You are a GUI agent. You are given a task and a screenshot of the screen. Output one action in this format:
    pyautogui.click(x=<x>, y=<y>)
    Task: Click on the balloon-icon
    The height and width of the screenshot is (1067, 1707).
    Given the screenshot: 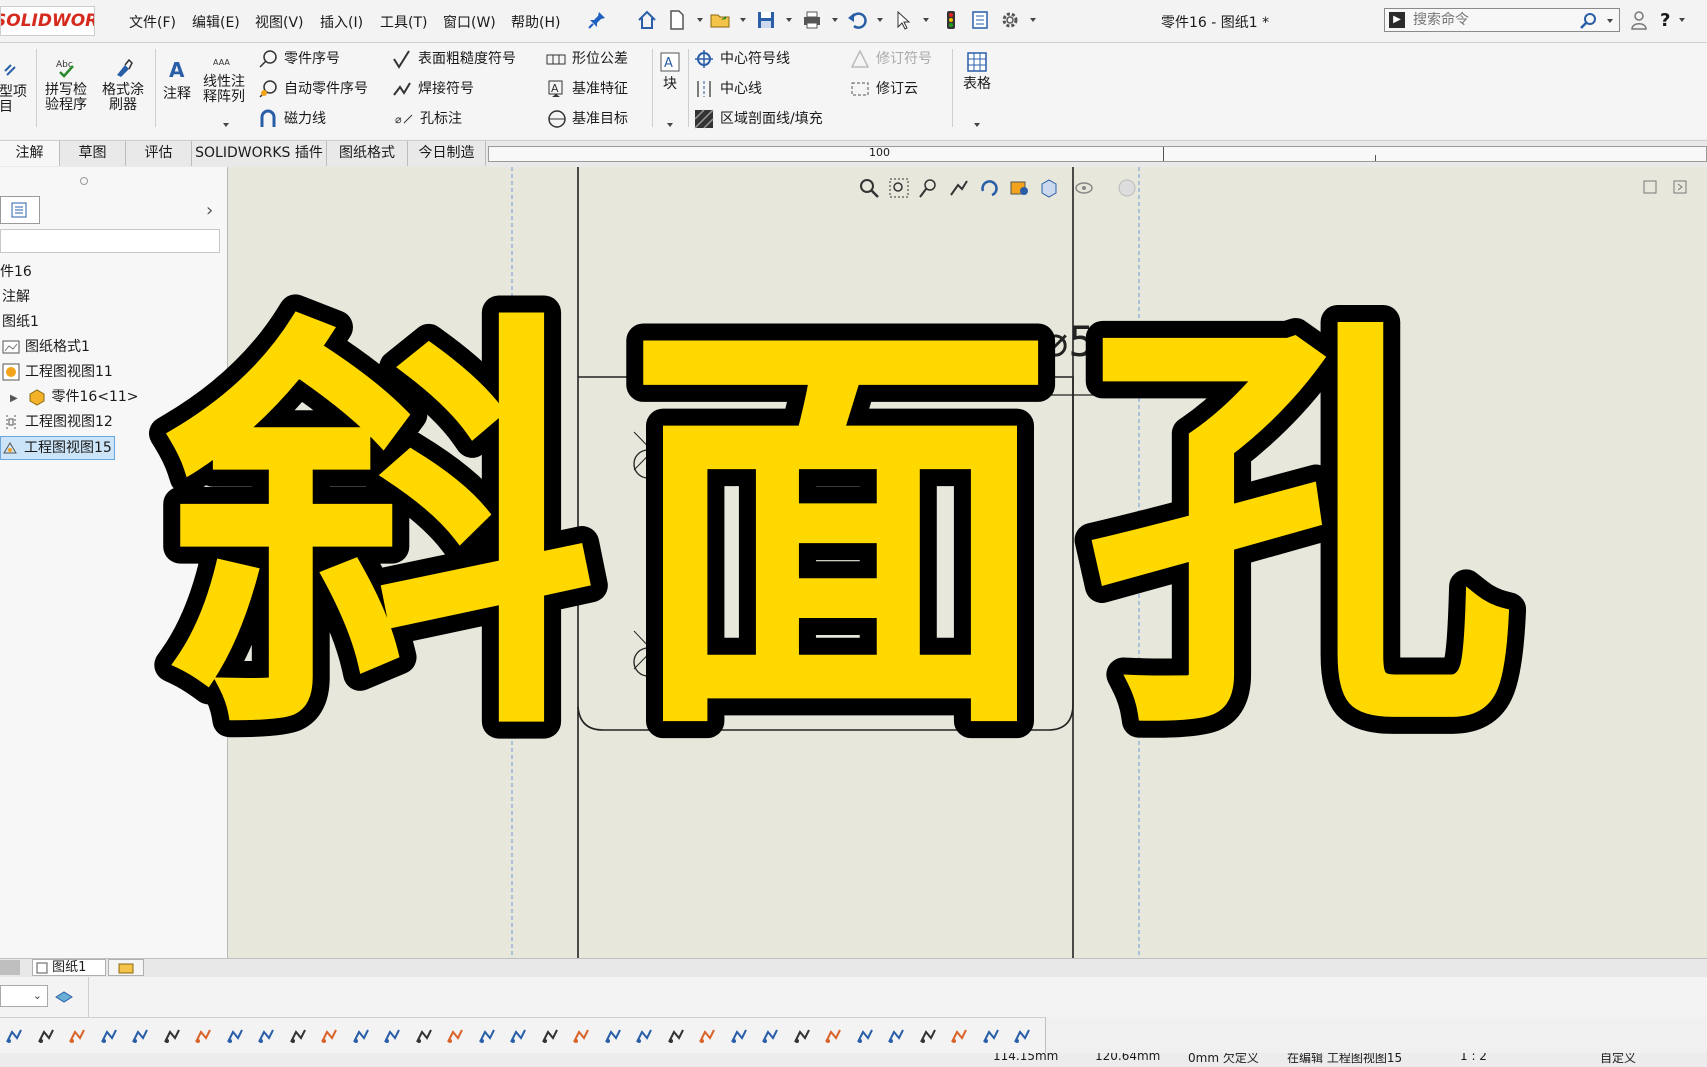 What is the action you would take?
    pyautogui.click(x=707, y=1036)
    